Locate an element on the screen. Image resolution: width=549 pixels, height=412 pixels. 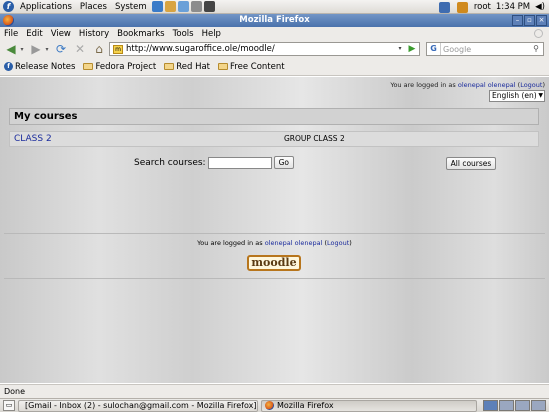
minimize-button: – is located at coordinates (517, 20).